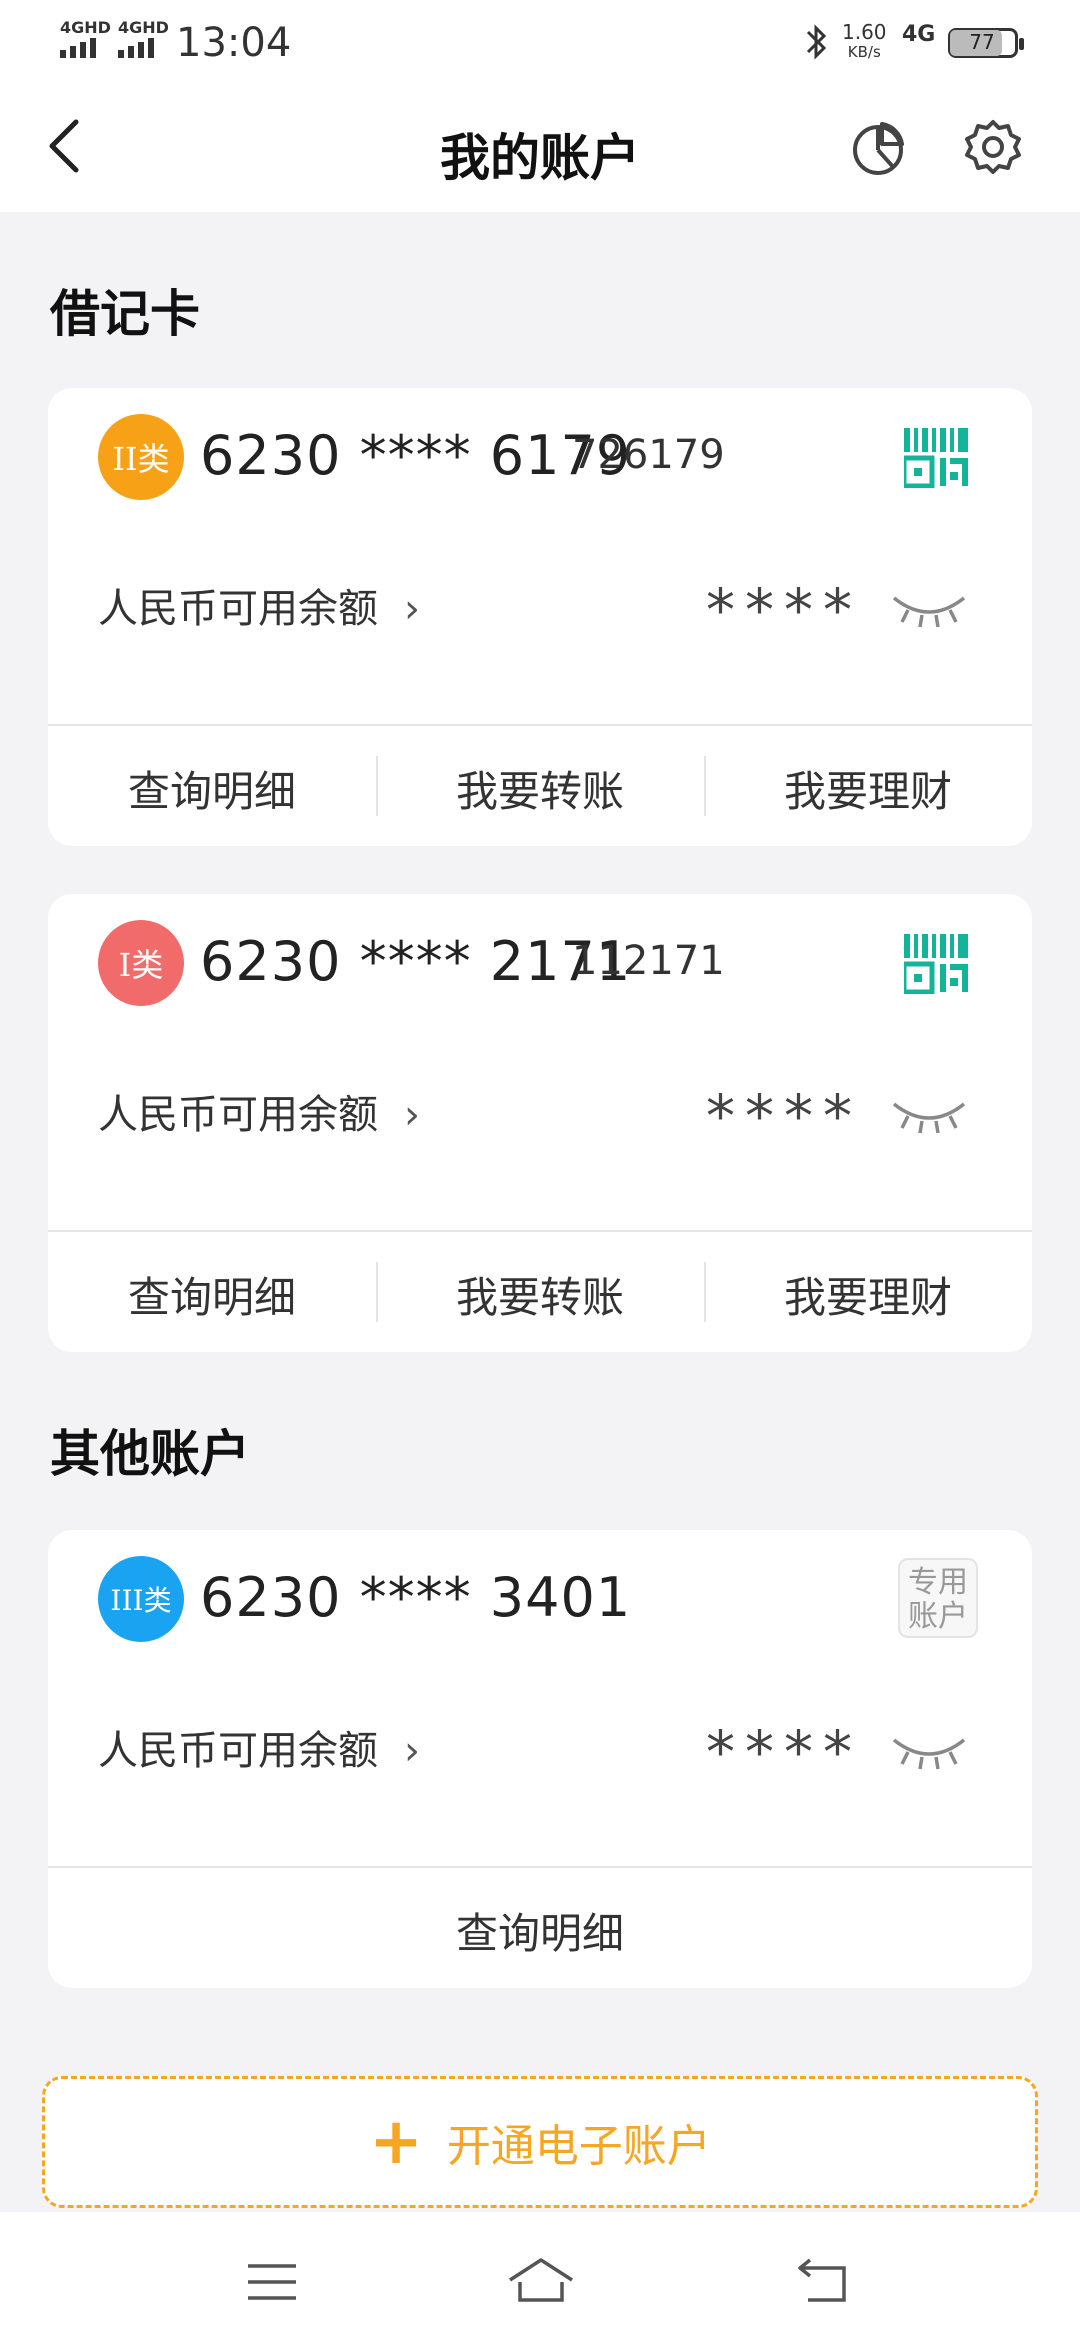  I want to click on pie-chart-icon, so click(878, 148).